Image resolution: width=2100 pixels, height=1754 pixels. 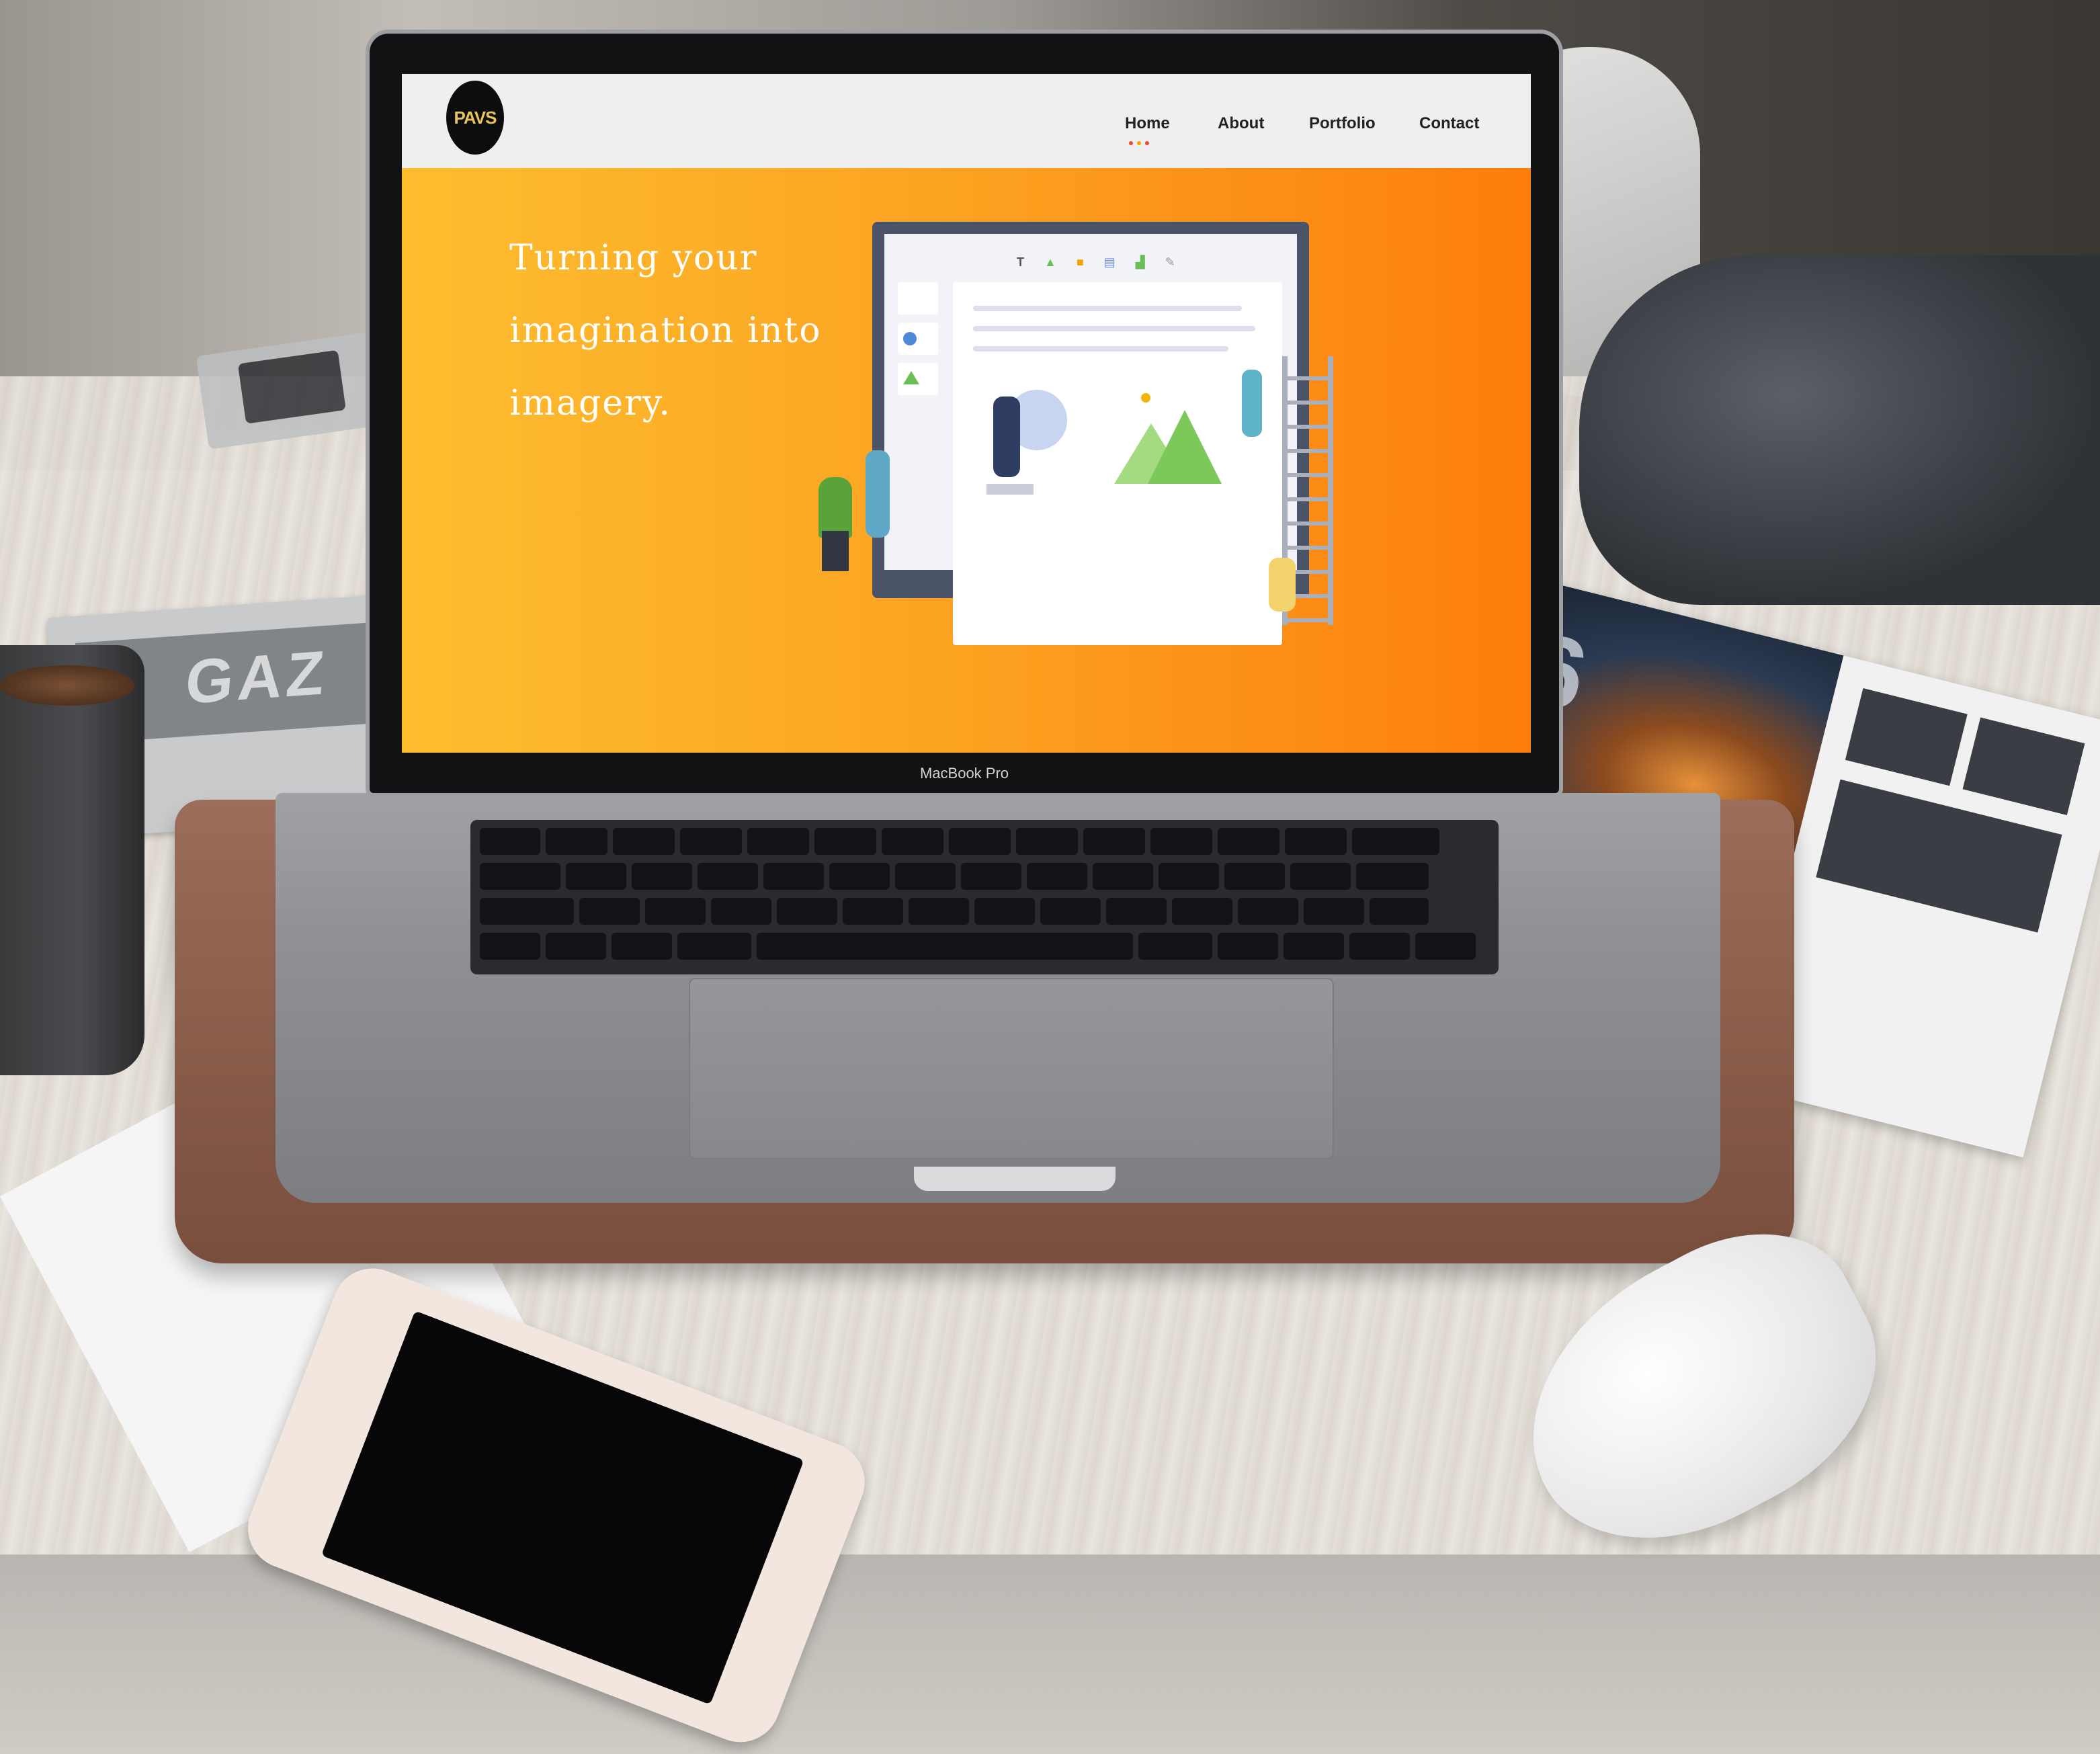 I want to click on illustration-toolbar: T ▲ ■ ▤ ▟ ✎, so click(x=1096, y=262).